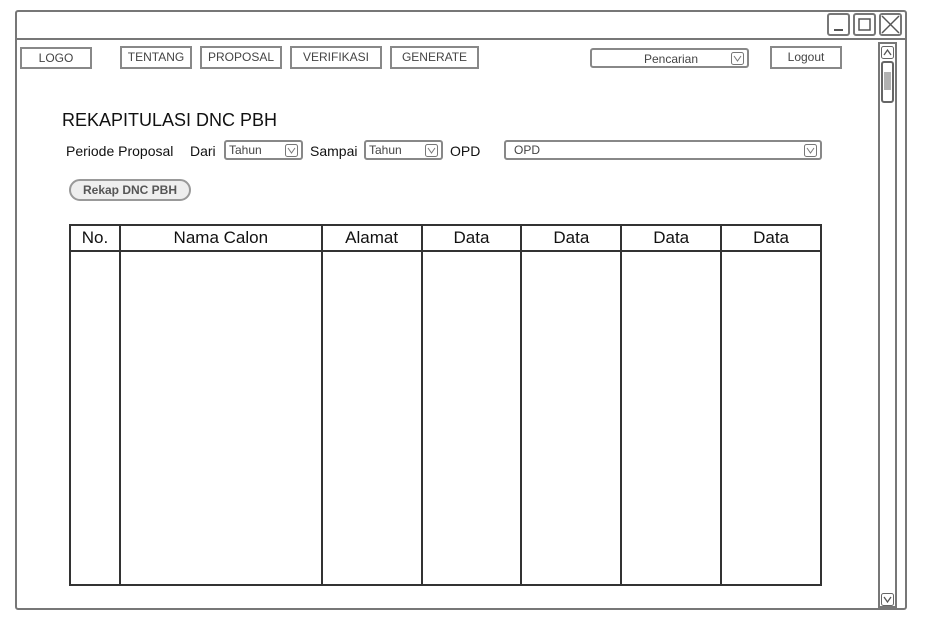  I want to click on column-header-data-1: Data, so click(471, 238).